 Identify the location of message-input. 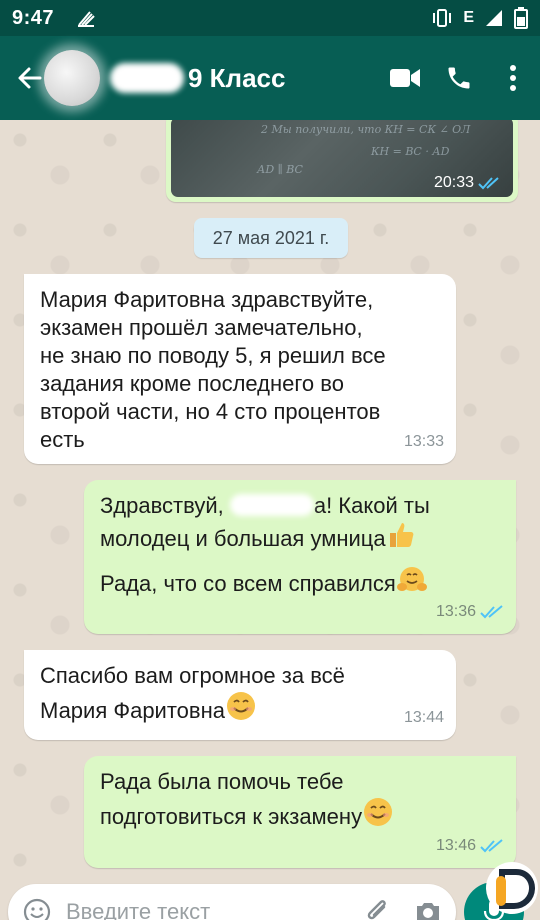
(215, 909).